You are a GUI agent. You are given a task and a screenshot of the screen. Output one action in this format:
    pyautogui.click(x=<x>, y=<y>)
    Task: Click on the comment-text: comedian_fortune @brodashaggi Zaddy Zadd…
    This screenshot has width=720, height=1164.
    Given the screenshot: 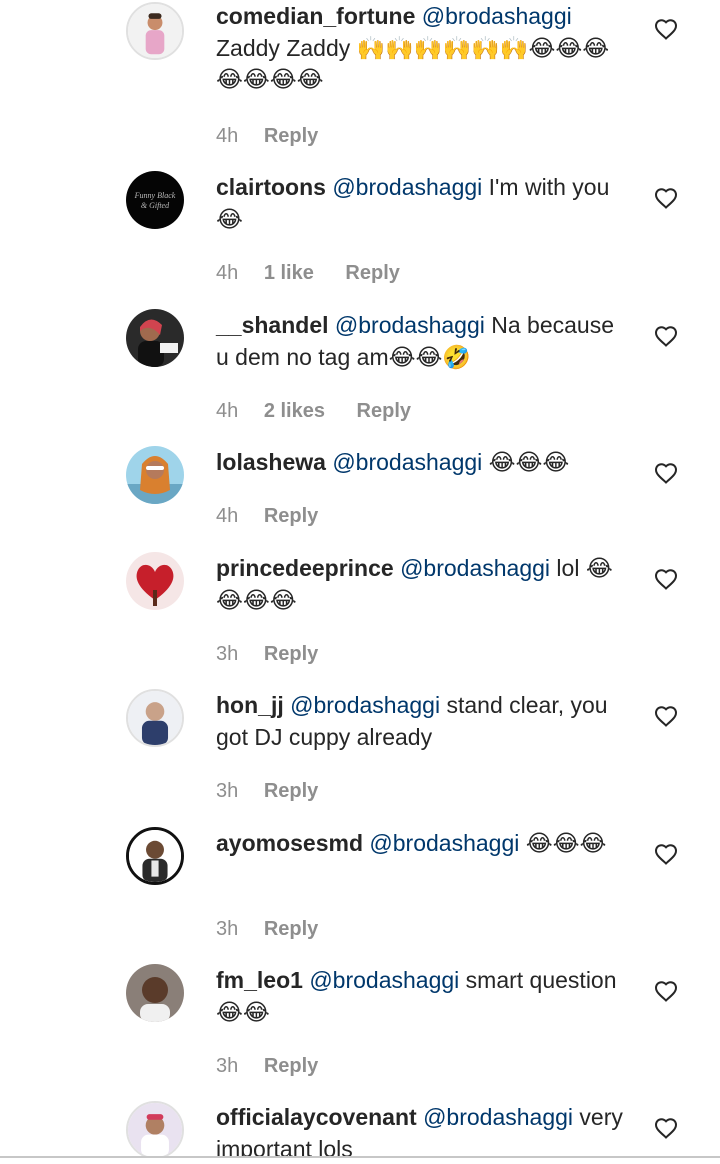 What is the action you would take?
    pyautogui.click(x=421, y=48)
    